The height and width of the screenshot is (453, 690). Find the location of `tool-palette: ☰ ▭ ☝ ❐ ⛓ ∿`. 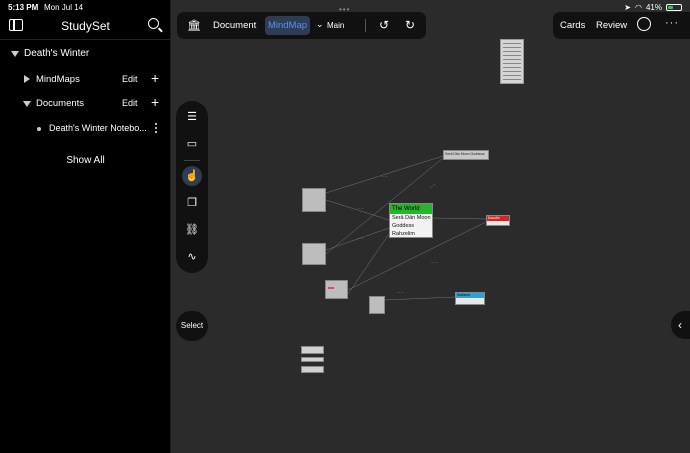

tool-palette: ☰ ▭ ☝ ❐ ⛓ ∿ is located at coordinates (192, 187).